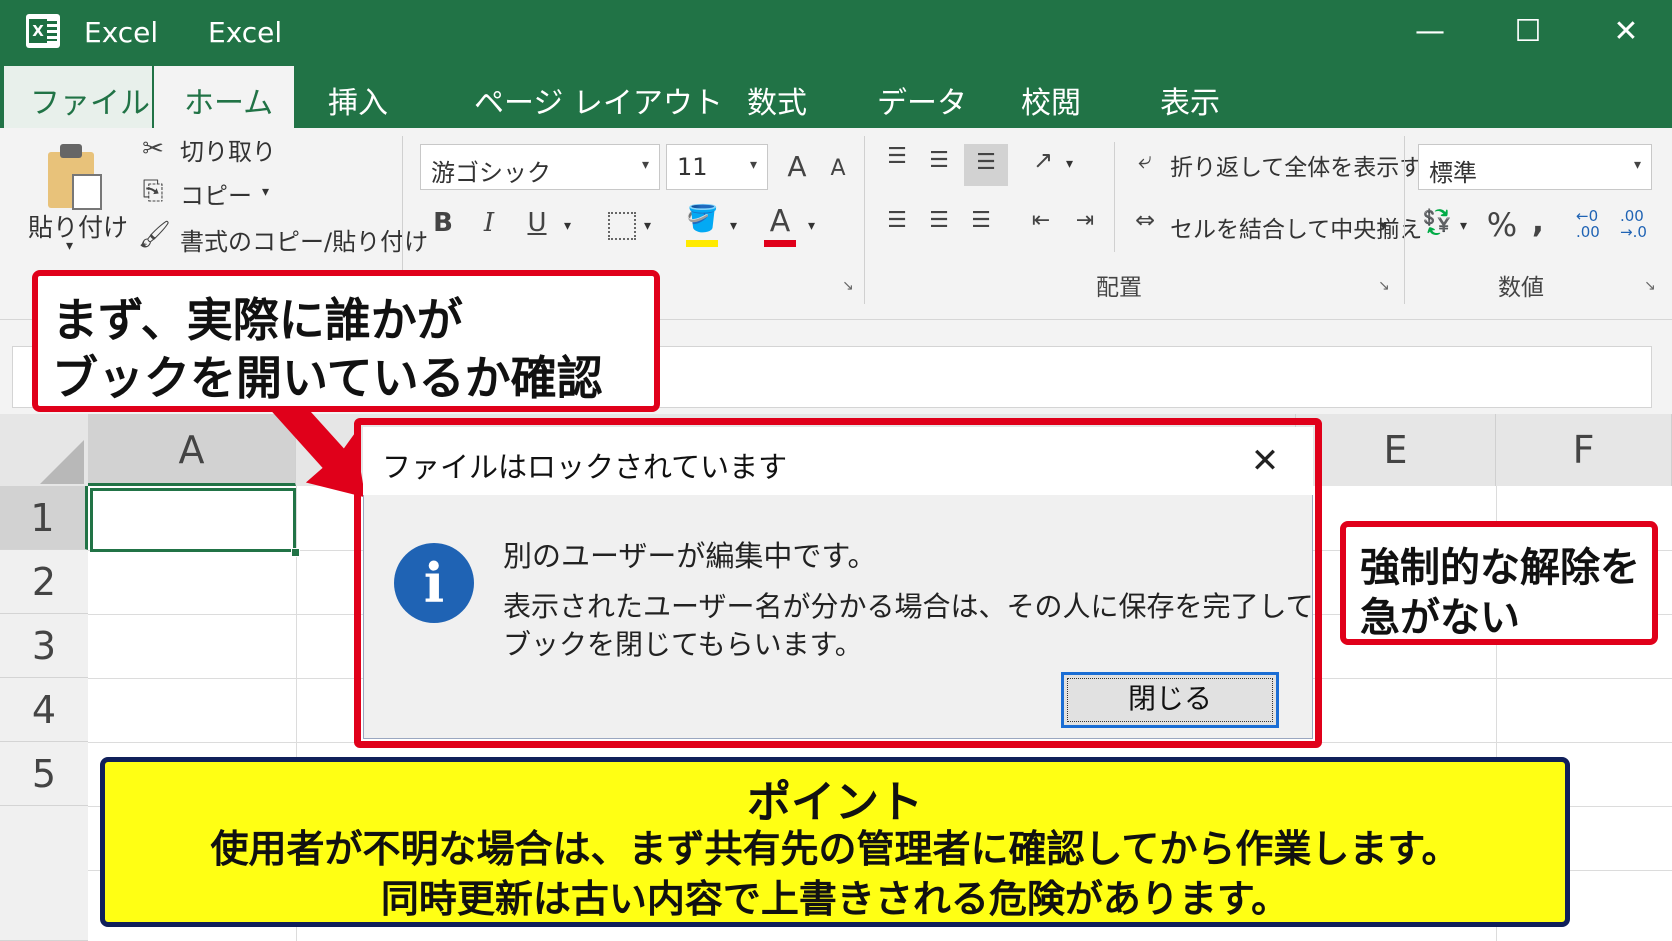 The height and width of the screenshot is (941, 1672). I want to click on row-header-1: 1, so click(44, 518).